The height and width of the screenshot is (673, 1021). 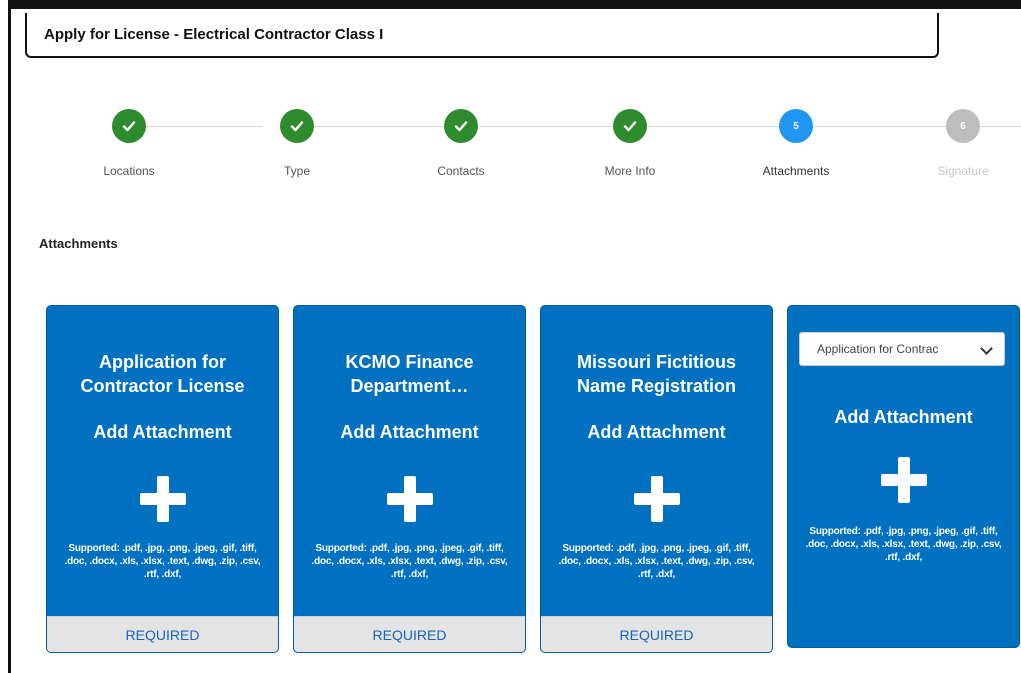 I want to click on step-label: Contacts, so click(x=461, y=171).